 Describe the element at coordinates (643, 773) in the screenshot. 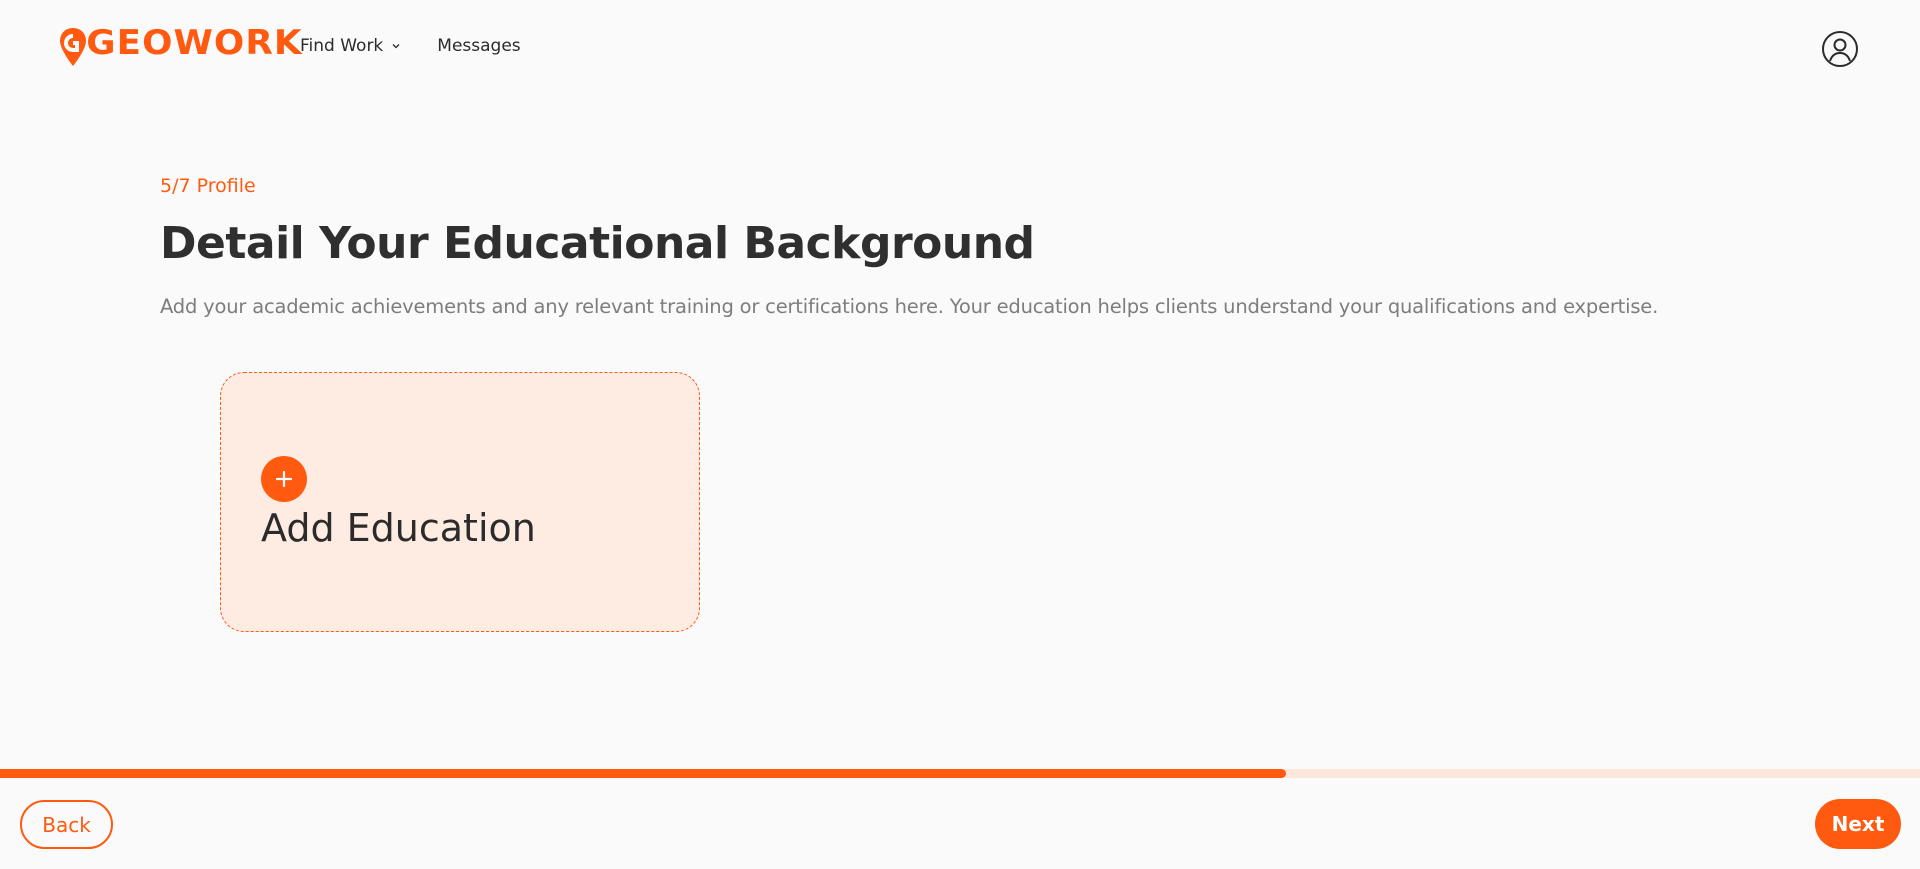

I see `progress-fill` at that location.